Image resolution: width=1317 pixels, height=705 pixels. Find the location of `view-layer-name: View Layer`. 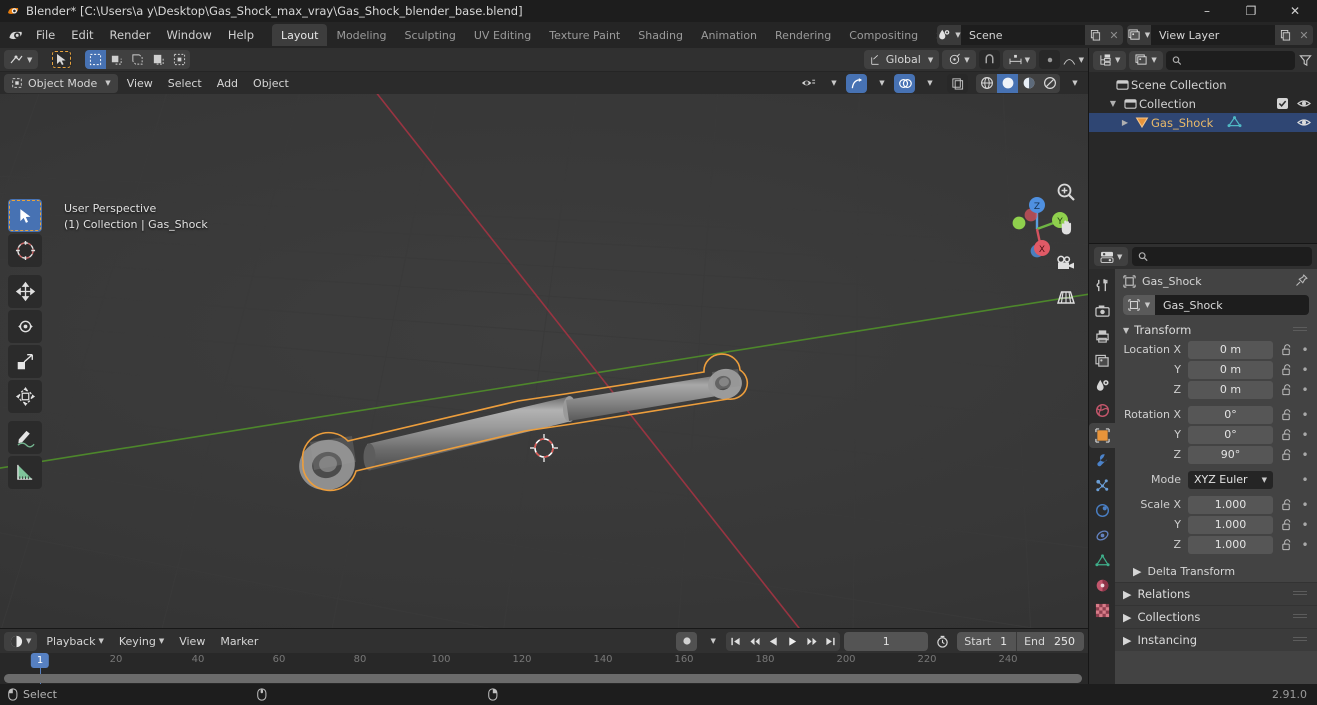

view-layer-name: View Layer is located at coordinates (1213, 35).